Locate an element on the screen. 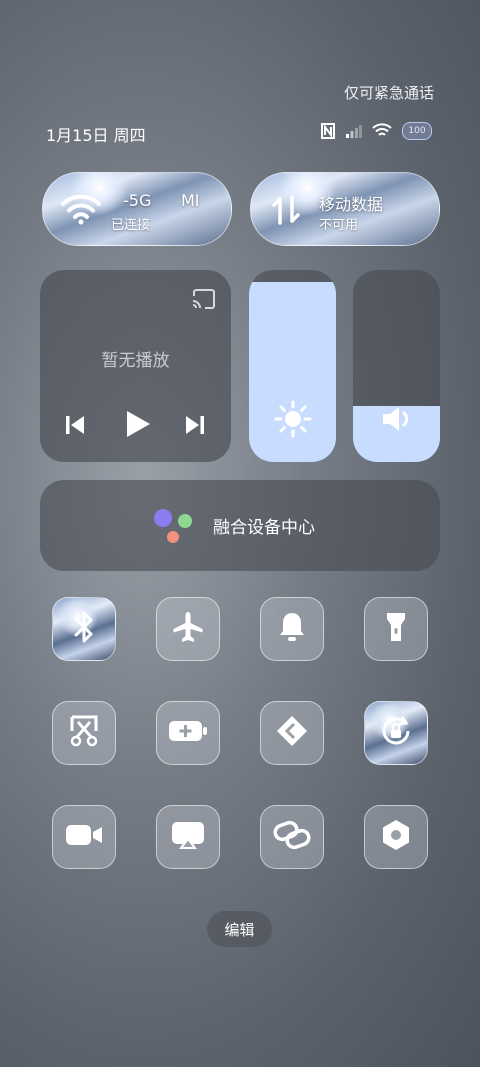 This screenshot has height=1067, width=480. device-hub-card: 融合设备中心 is located at coordinates (240, 525).